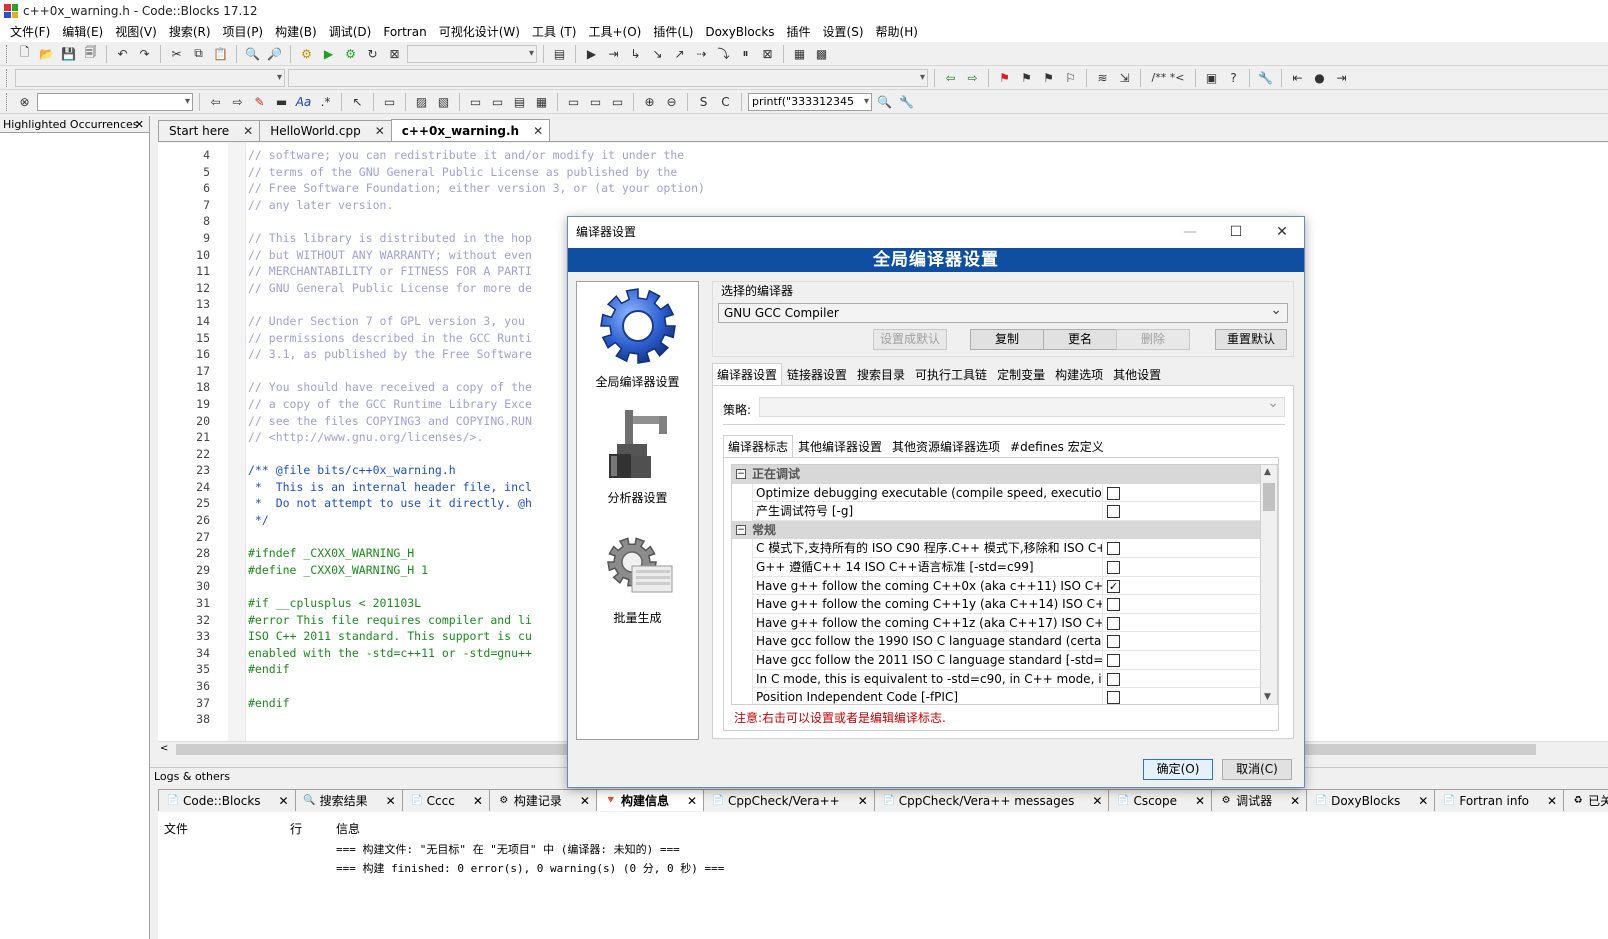 The image size is (1608, 939). Describe the element at coordinates (115, 101) in the screenshot. I see `incremental-search-input` at that location.